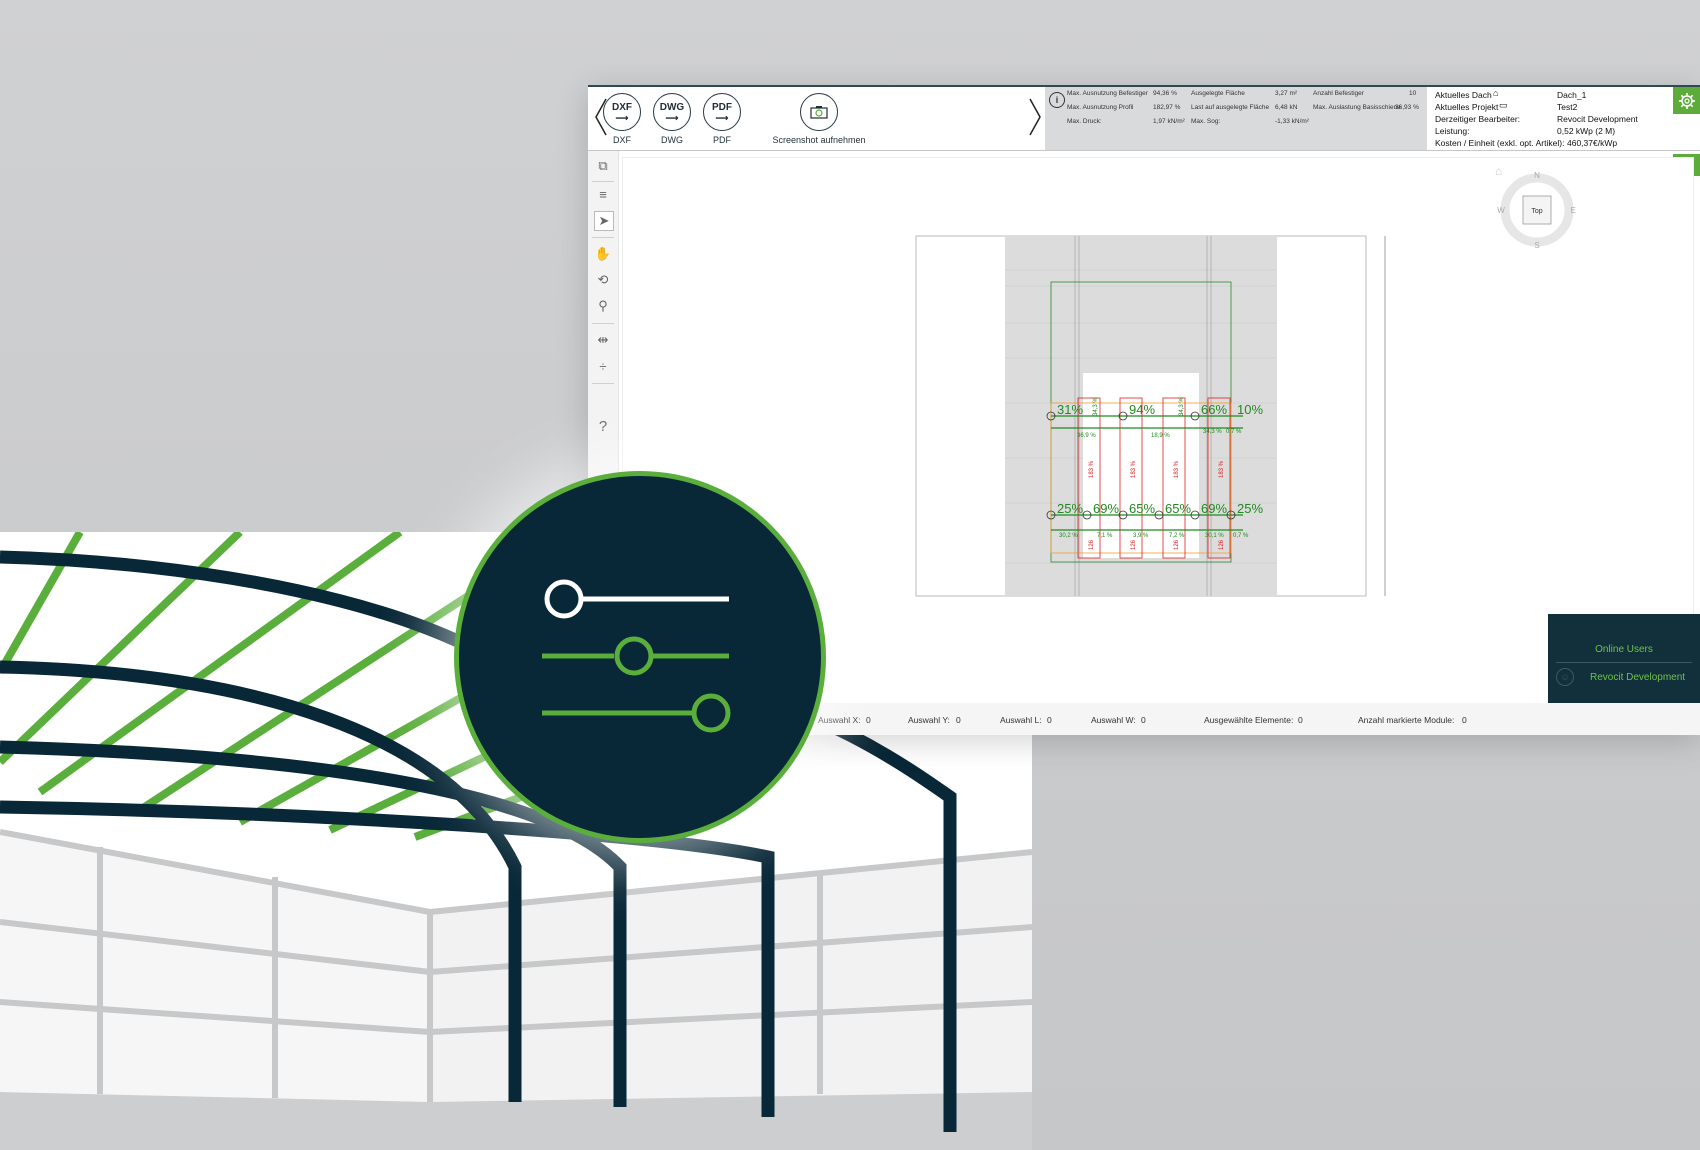  What do you see at coordinates (1214, 409) in the screenshot?
I see `utilization-label: 66%` at bounding box center [1214, 409].